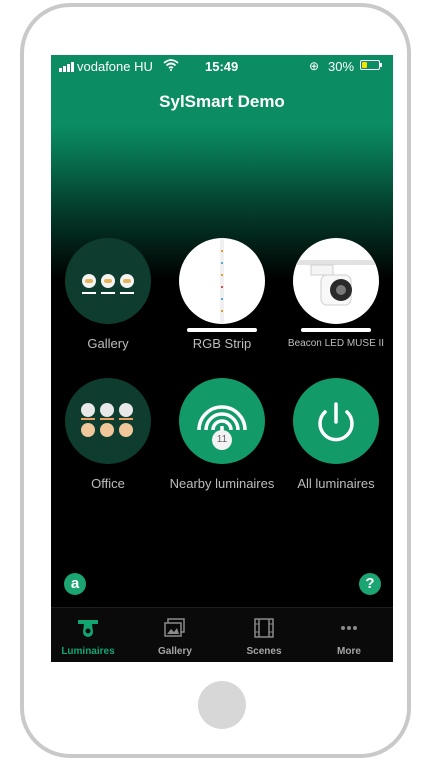 Image resolution: width=431 pixels, height=763 pixels. What do you see at coordinates (88, 651) in the screenshot?
I see `tab-label: Luminaires` at bounding box center [88, 651].